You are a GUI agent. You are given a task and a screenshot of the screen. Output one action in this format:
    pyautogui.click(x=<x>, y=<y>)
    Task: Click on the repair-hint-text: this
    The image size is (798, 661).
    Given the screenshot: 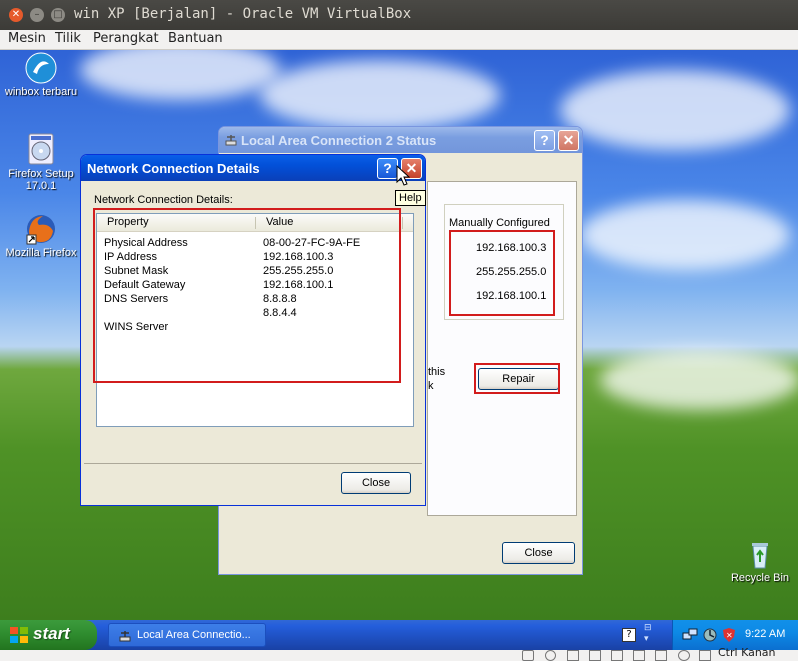 What is the action you would take?
    pyautogui.click(x=437, y=372)
    